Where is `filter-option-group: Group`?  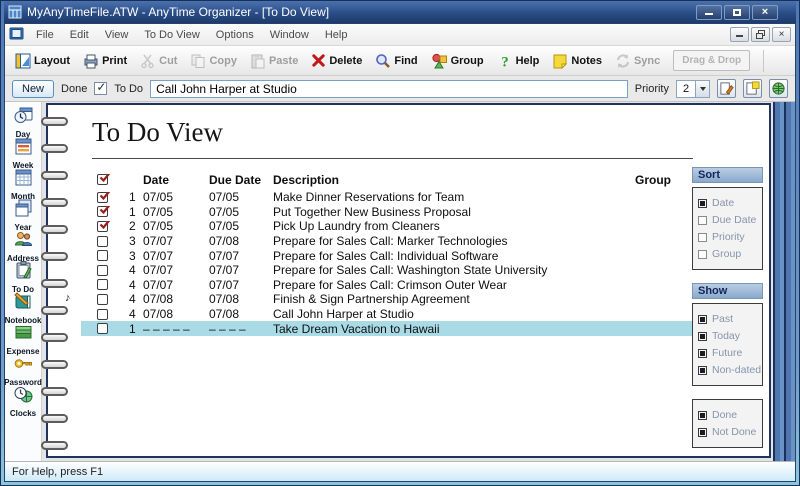 filter-option-group: Group is located at coordinates (727, 254).